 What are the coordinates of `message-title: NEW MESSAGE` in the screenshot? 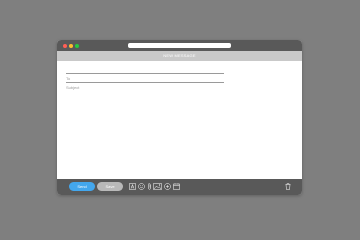 It's located at (179, 55).